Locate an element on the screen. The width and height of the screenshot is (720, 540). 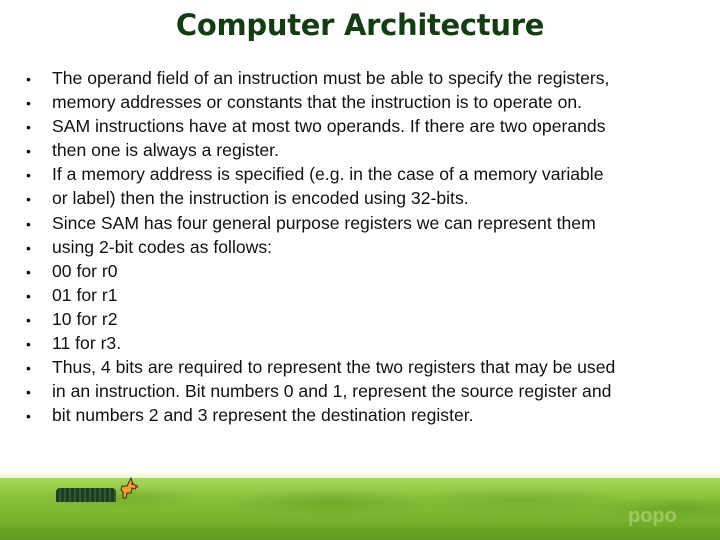
bullet-item: • 01 for r1 is located at coordinates (320, 295).